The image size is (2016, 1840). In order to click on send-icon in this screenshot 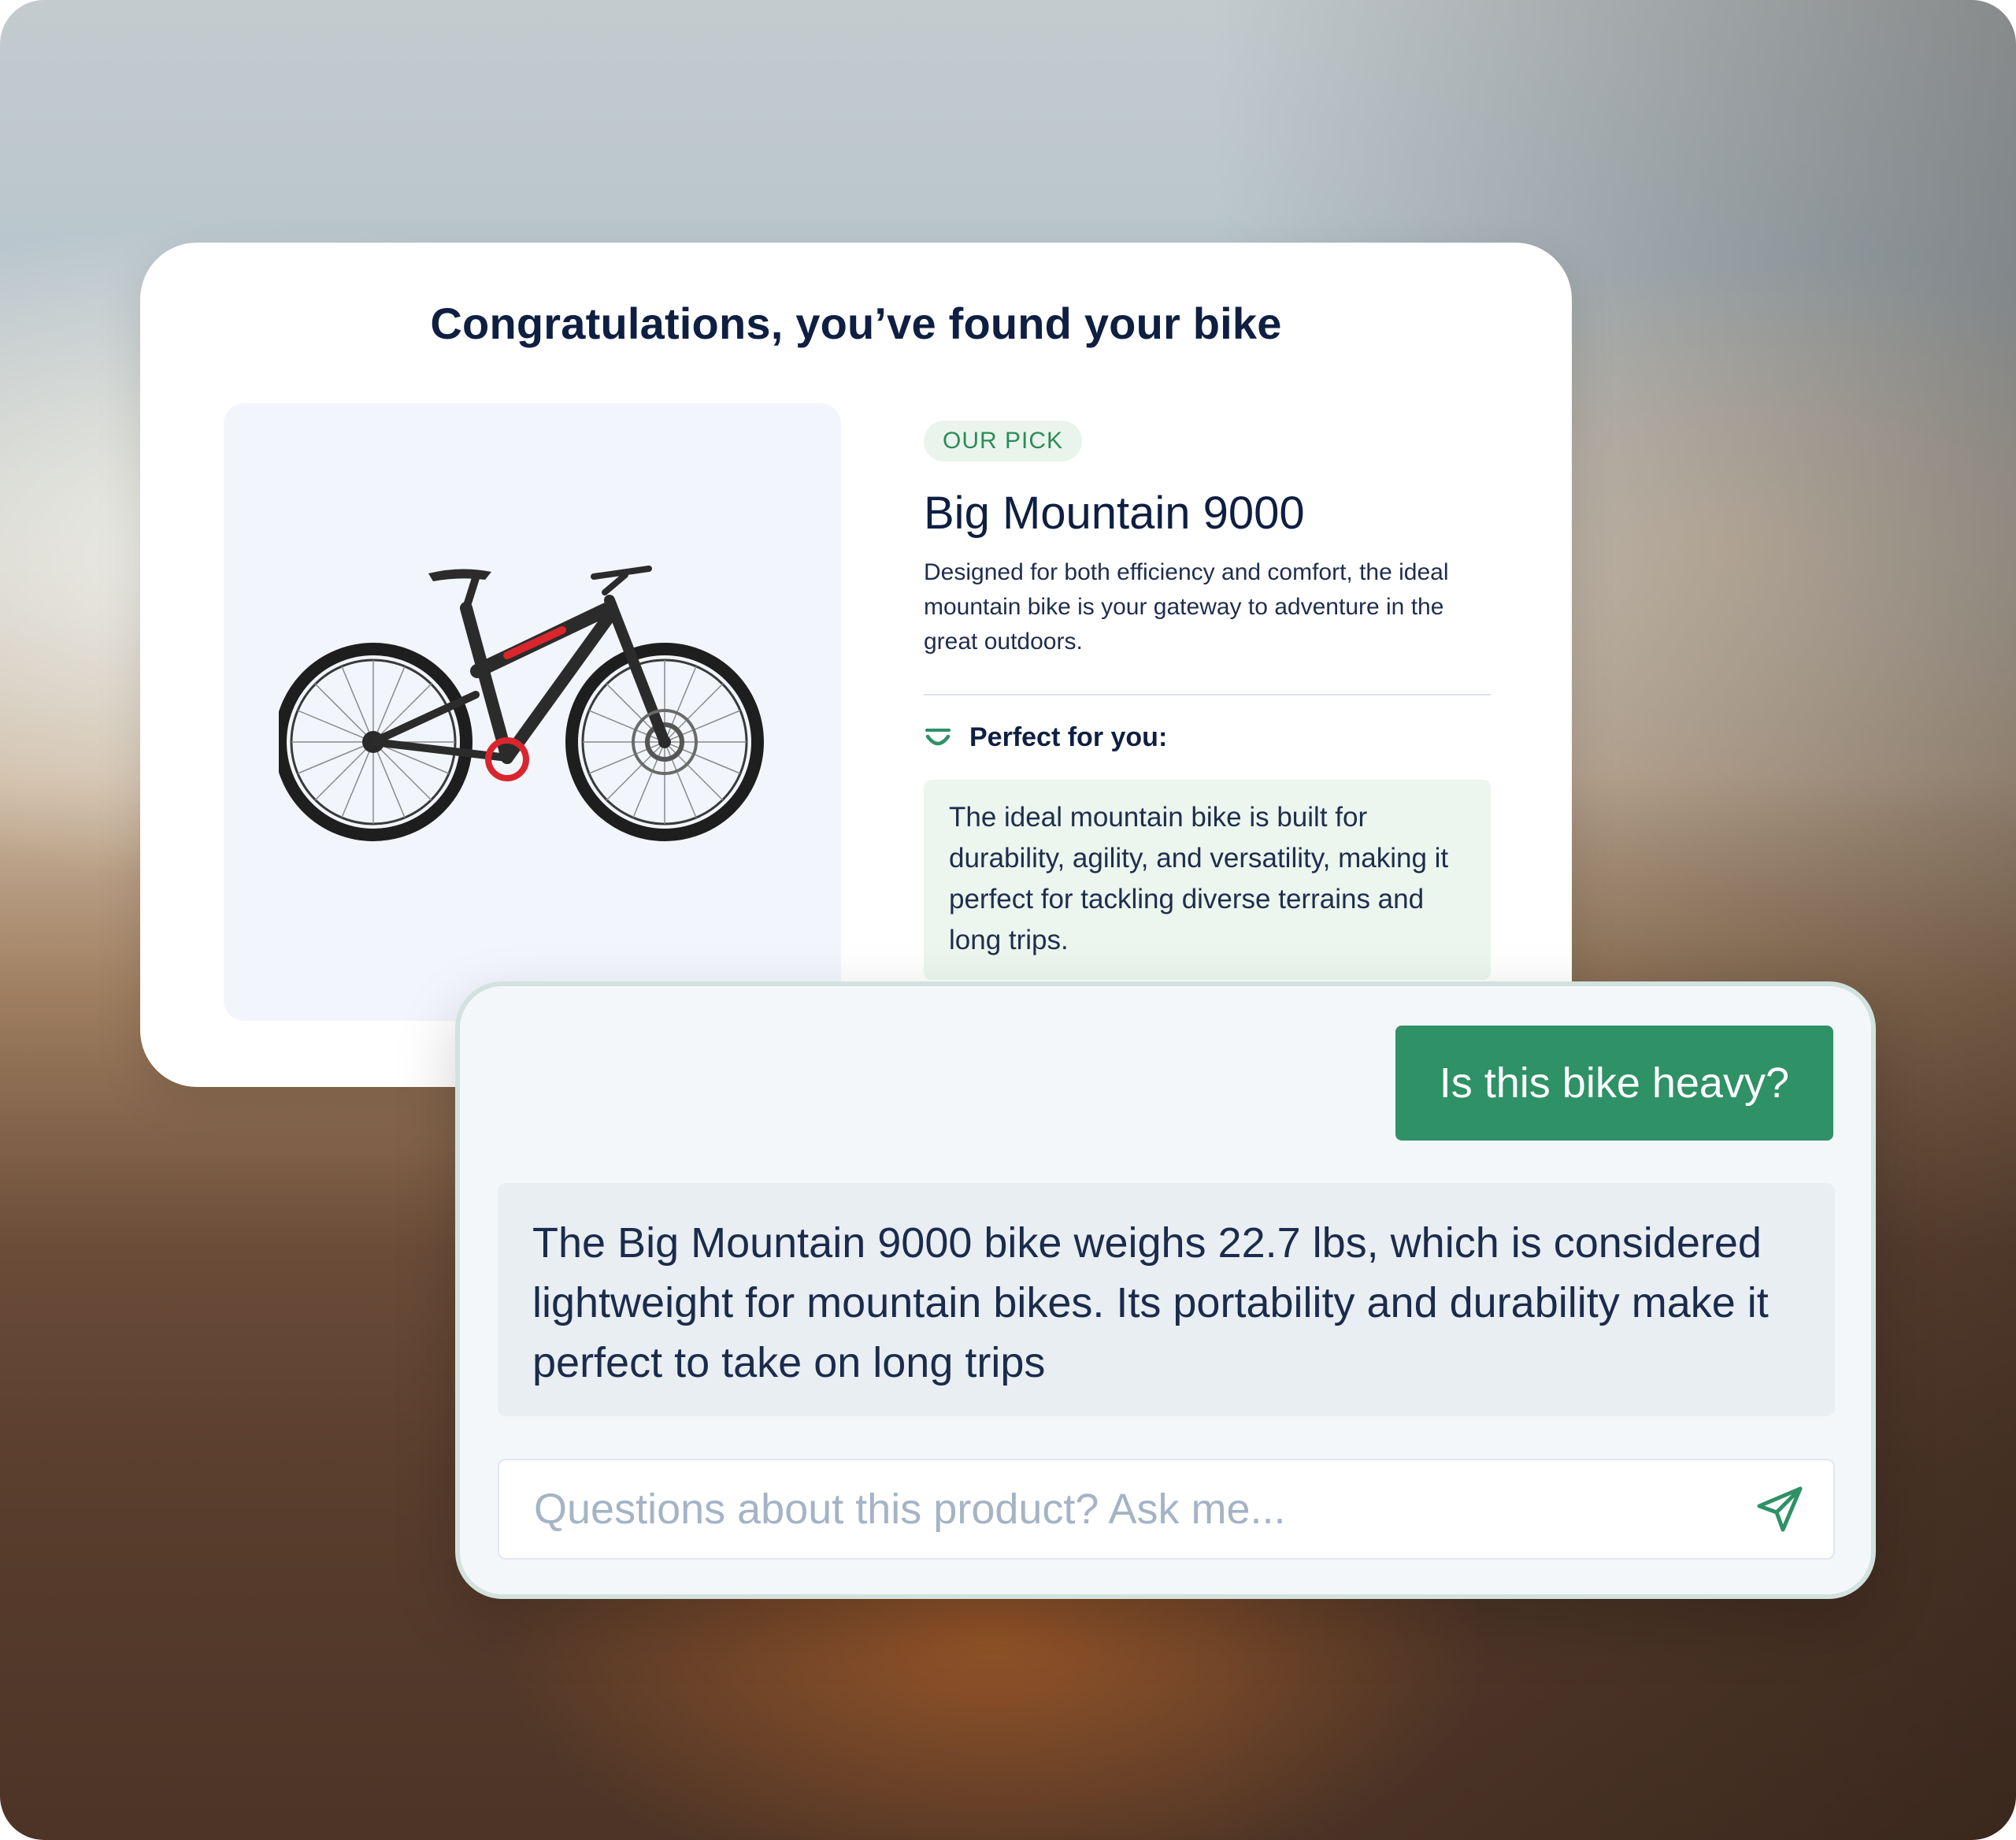, I will do `click(1780, 1509)`.